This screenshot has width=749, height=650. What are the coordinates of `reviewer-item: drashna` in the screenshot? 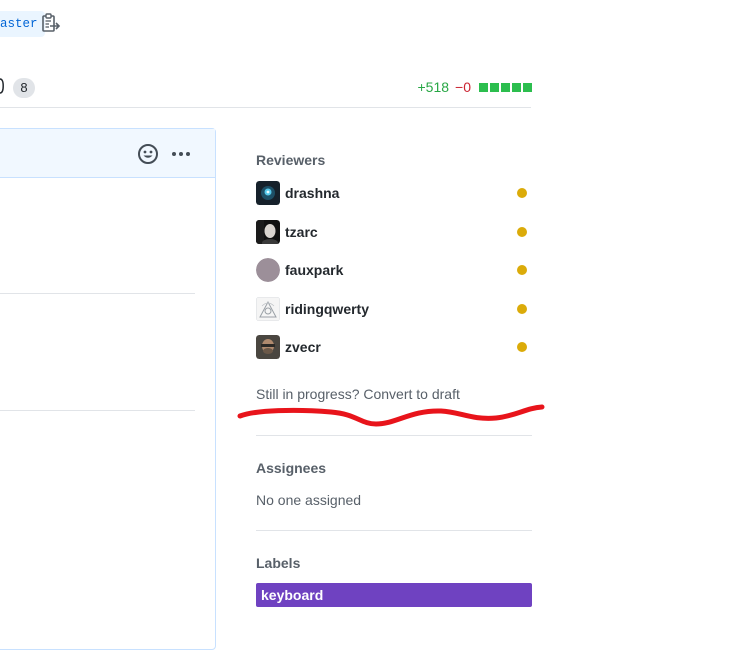 It's located at (394, 193).